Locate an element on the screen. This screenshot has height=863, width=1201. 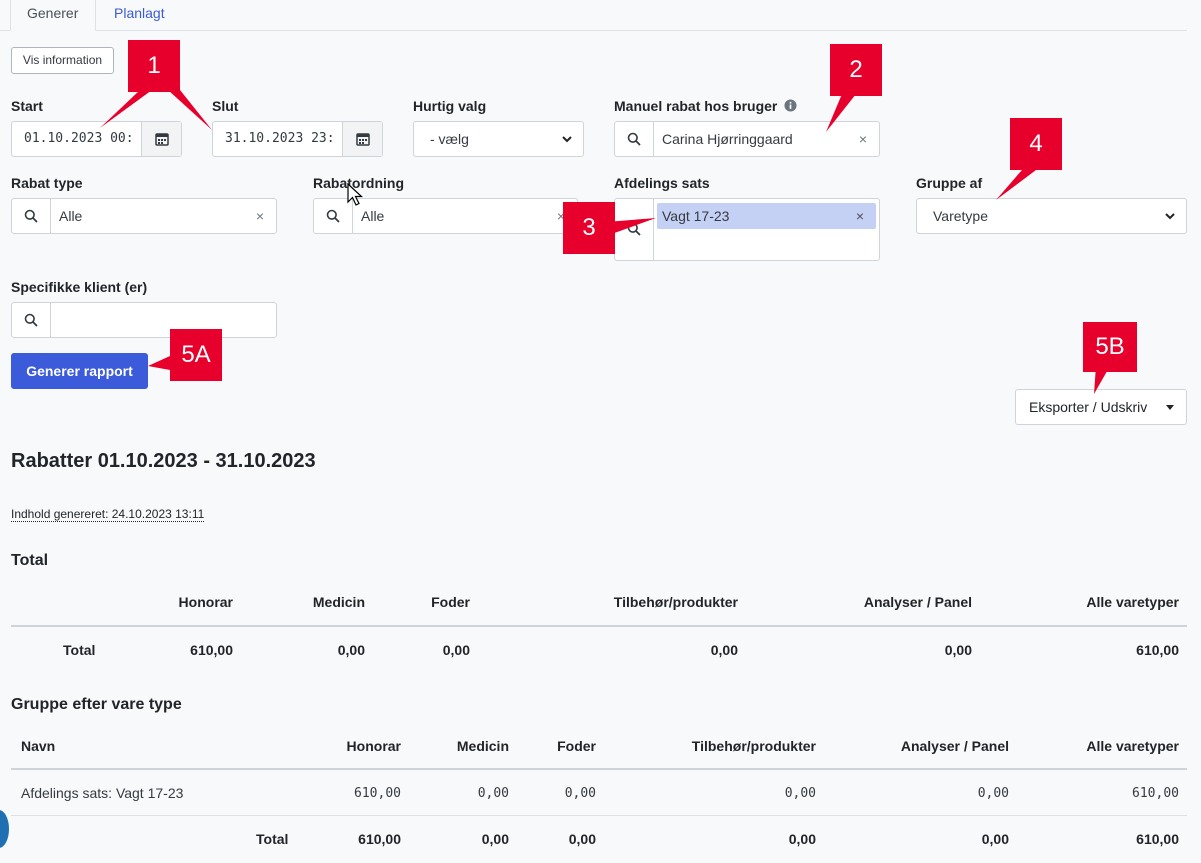
manual-user-value: Carina Hjørringgaard is located at coordinates (727, 139).